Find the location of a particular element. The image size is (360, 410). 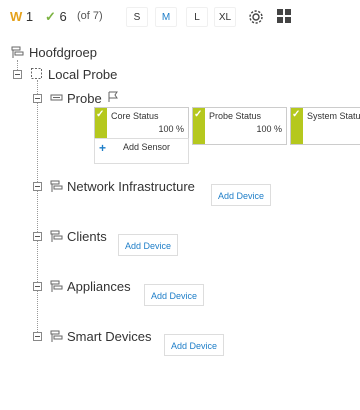

sensor-tile: System Status is located at coordinates (325, 126).